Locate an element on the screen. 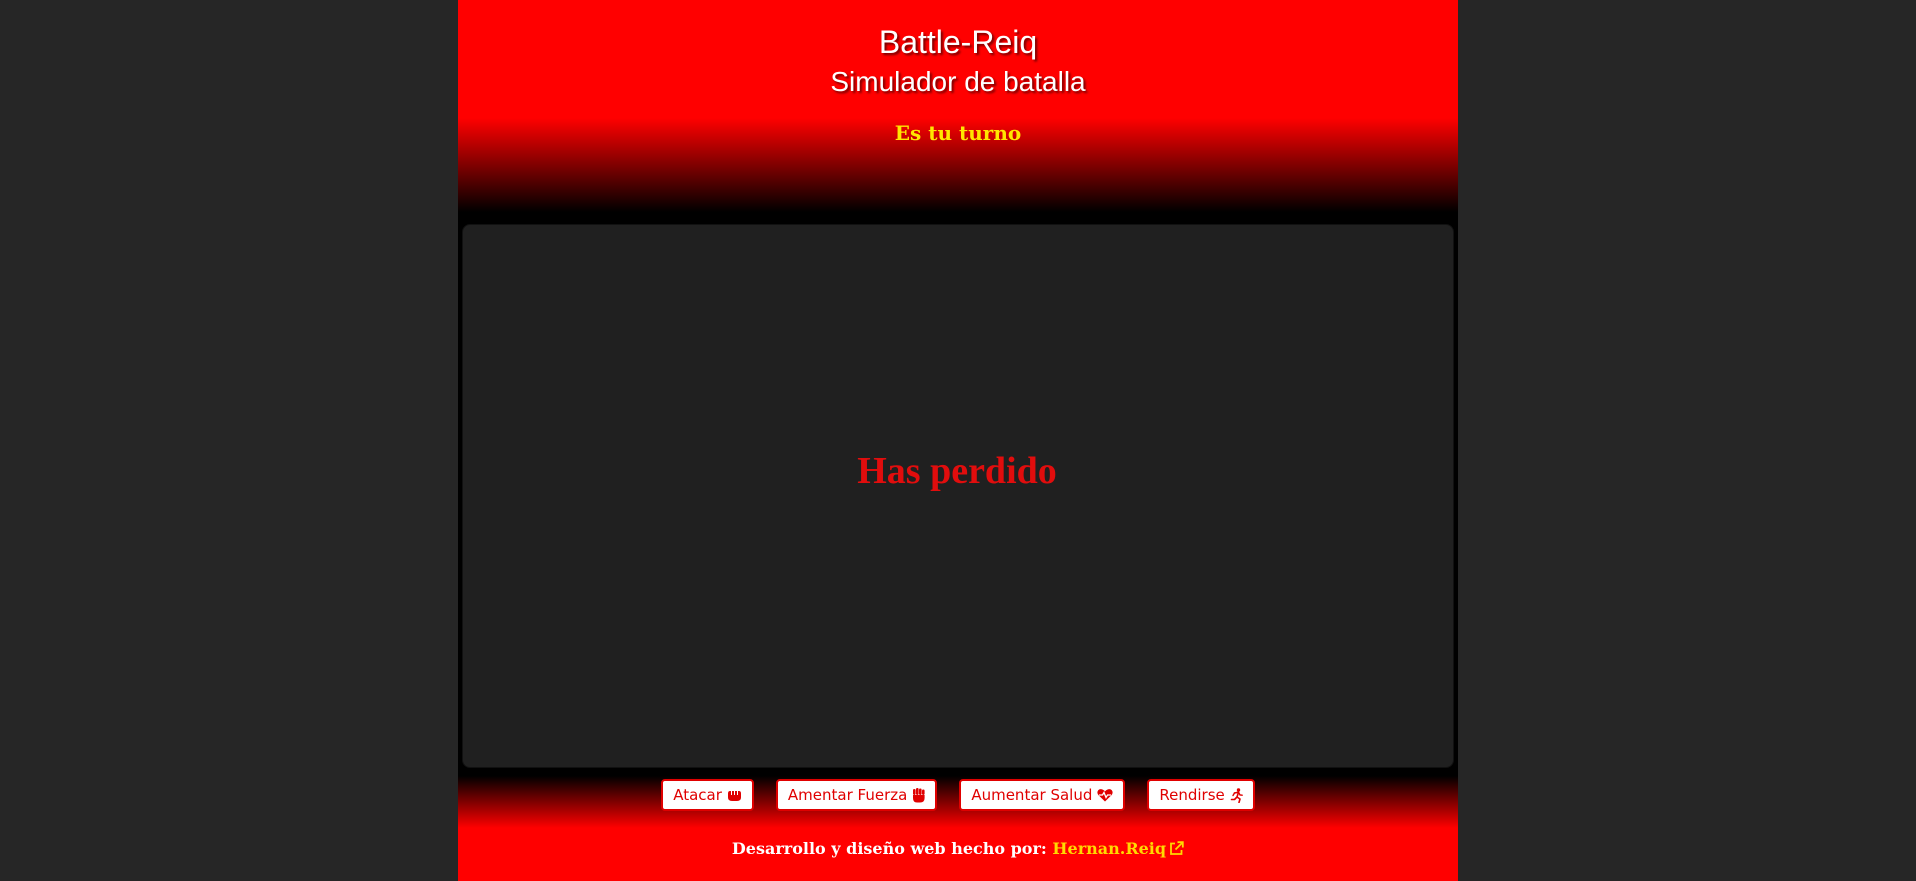  game-subtitle: Simulador de batalla is located at coordinates (958, 81).